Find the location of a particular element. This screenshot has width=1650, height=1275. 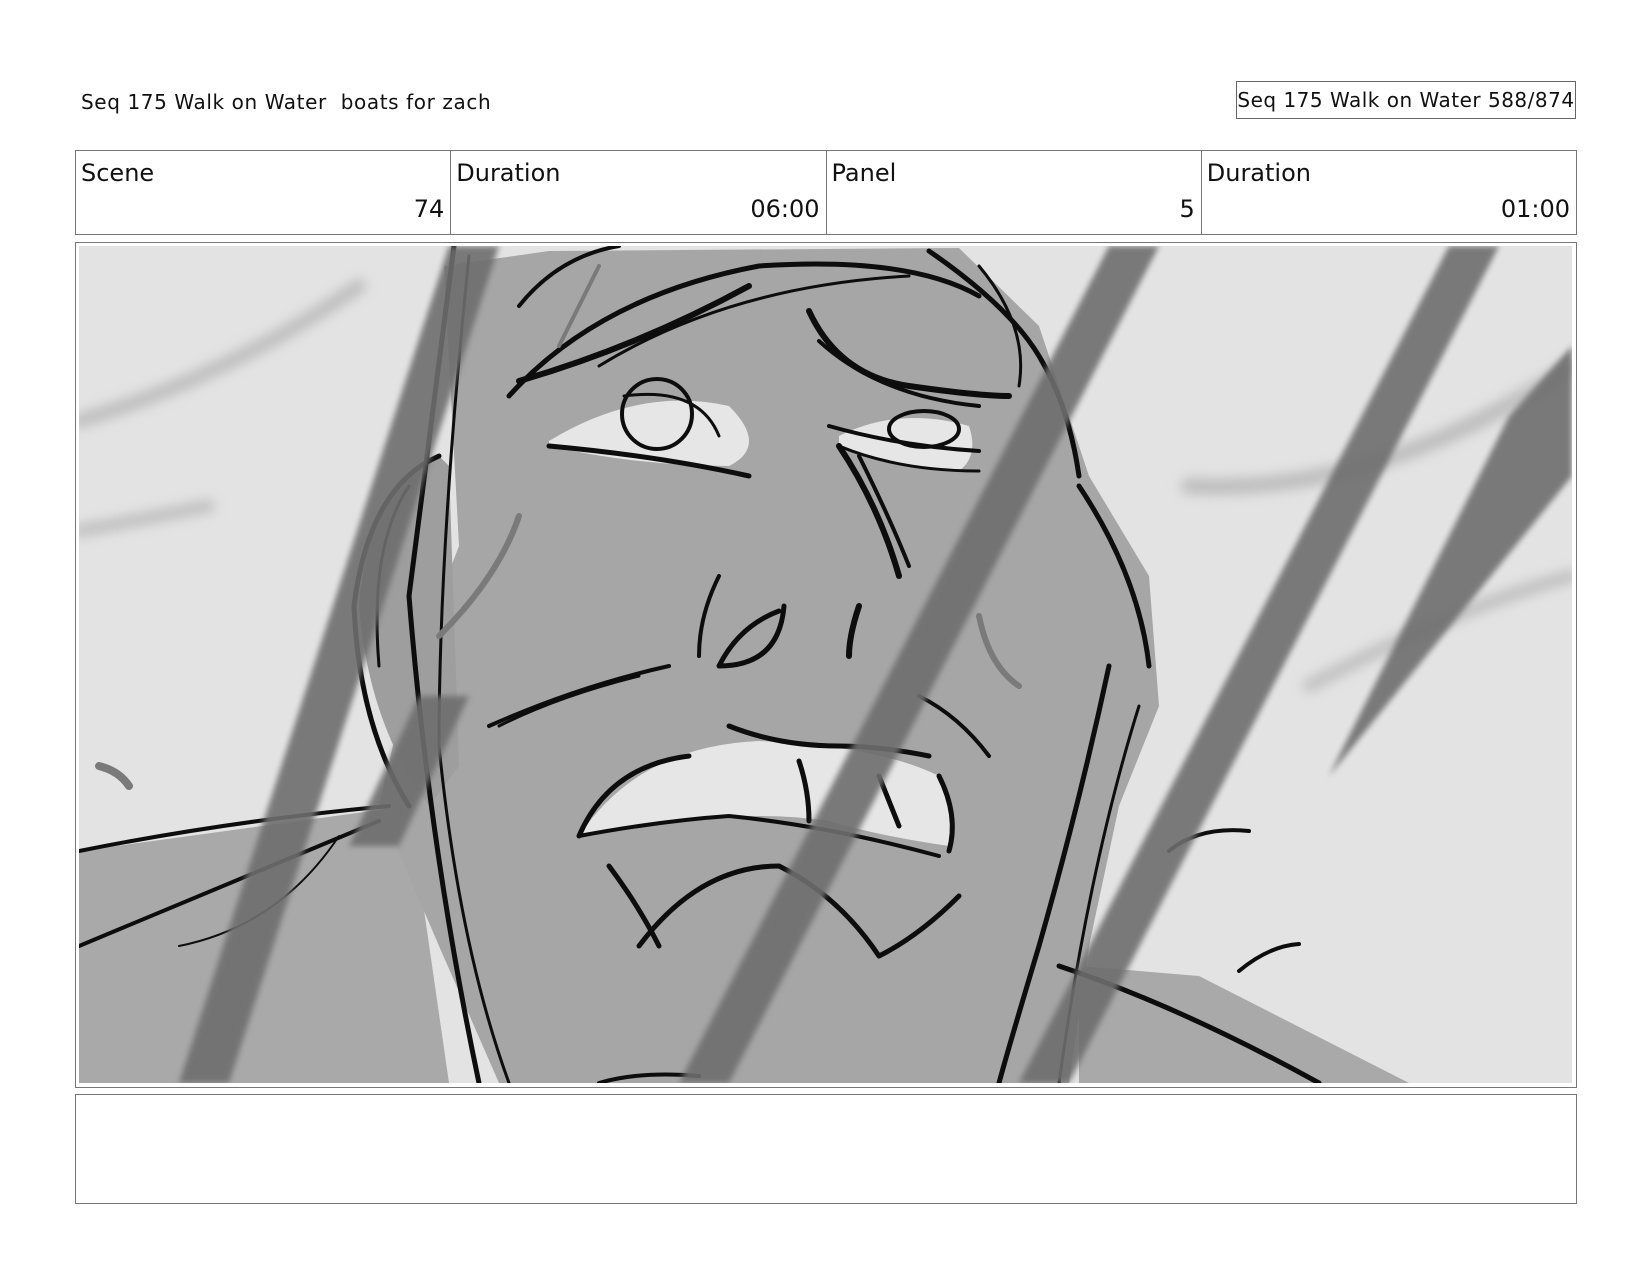

scene-cell: Scene 74 is located at coordinates (264, 192).